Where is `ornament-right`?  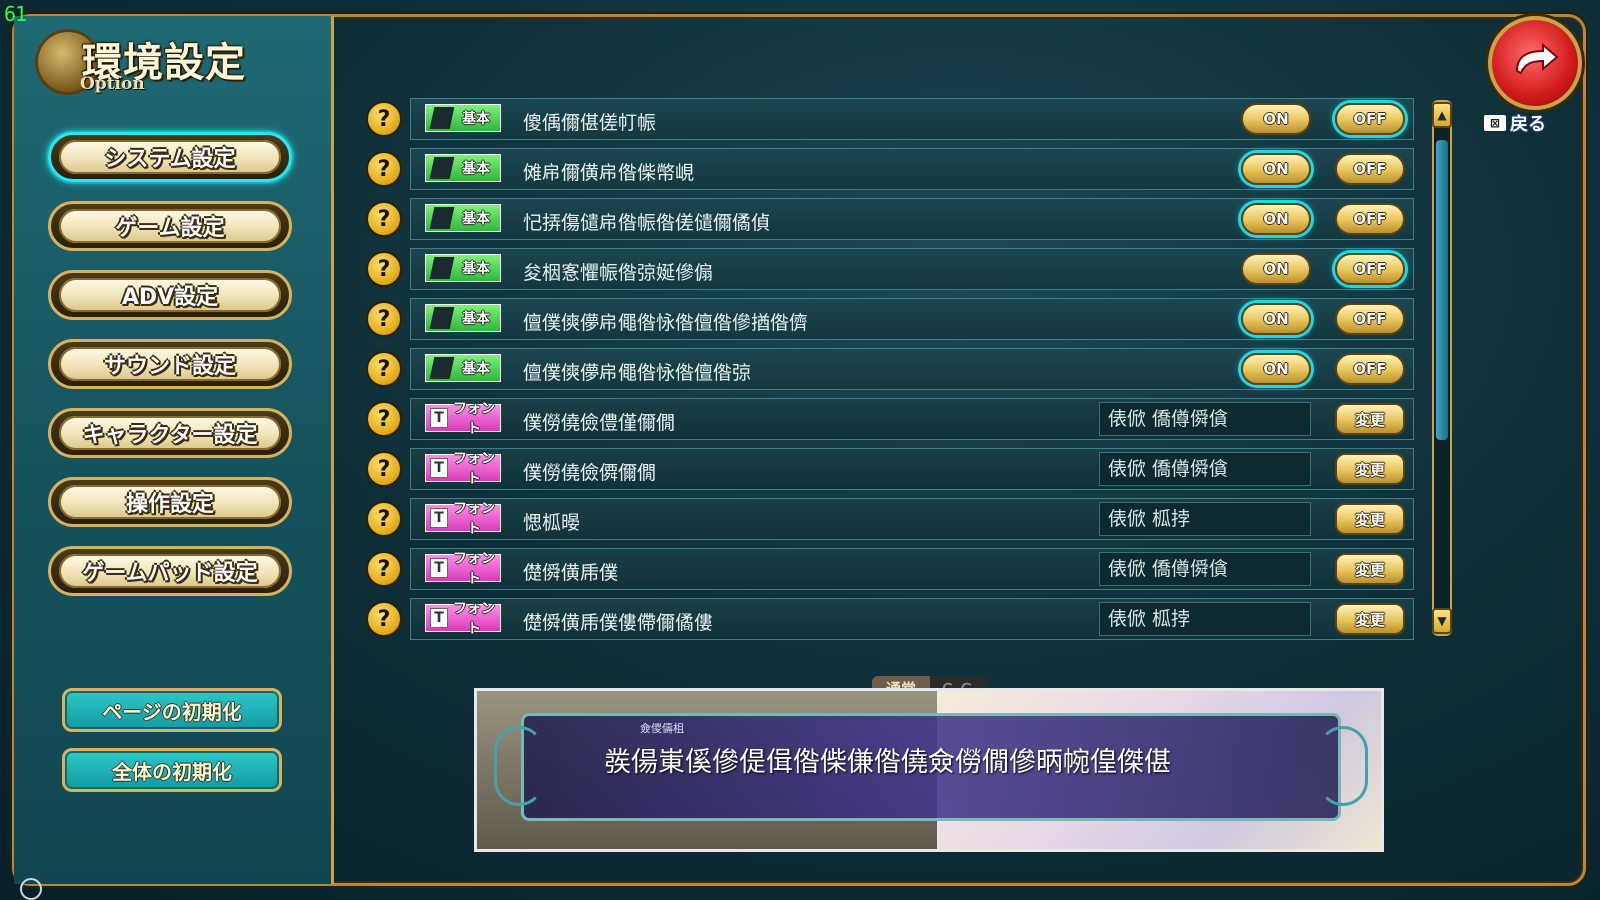
ornament-right is located at coordinates (1343, 766).